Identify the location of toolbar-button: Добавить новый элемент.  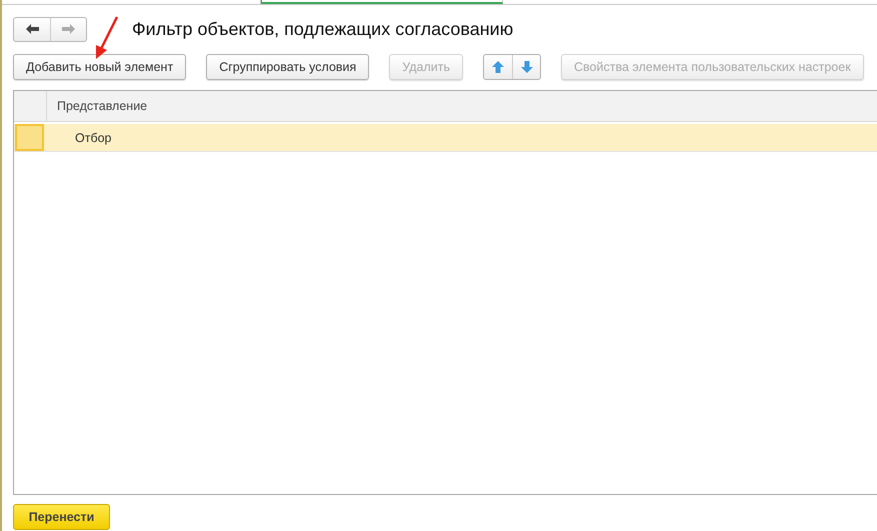
(99, 67).